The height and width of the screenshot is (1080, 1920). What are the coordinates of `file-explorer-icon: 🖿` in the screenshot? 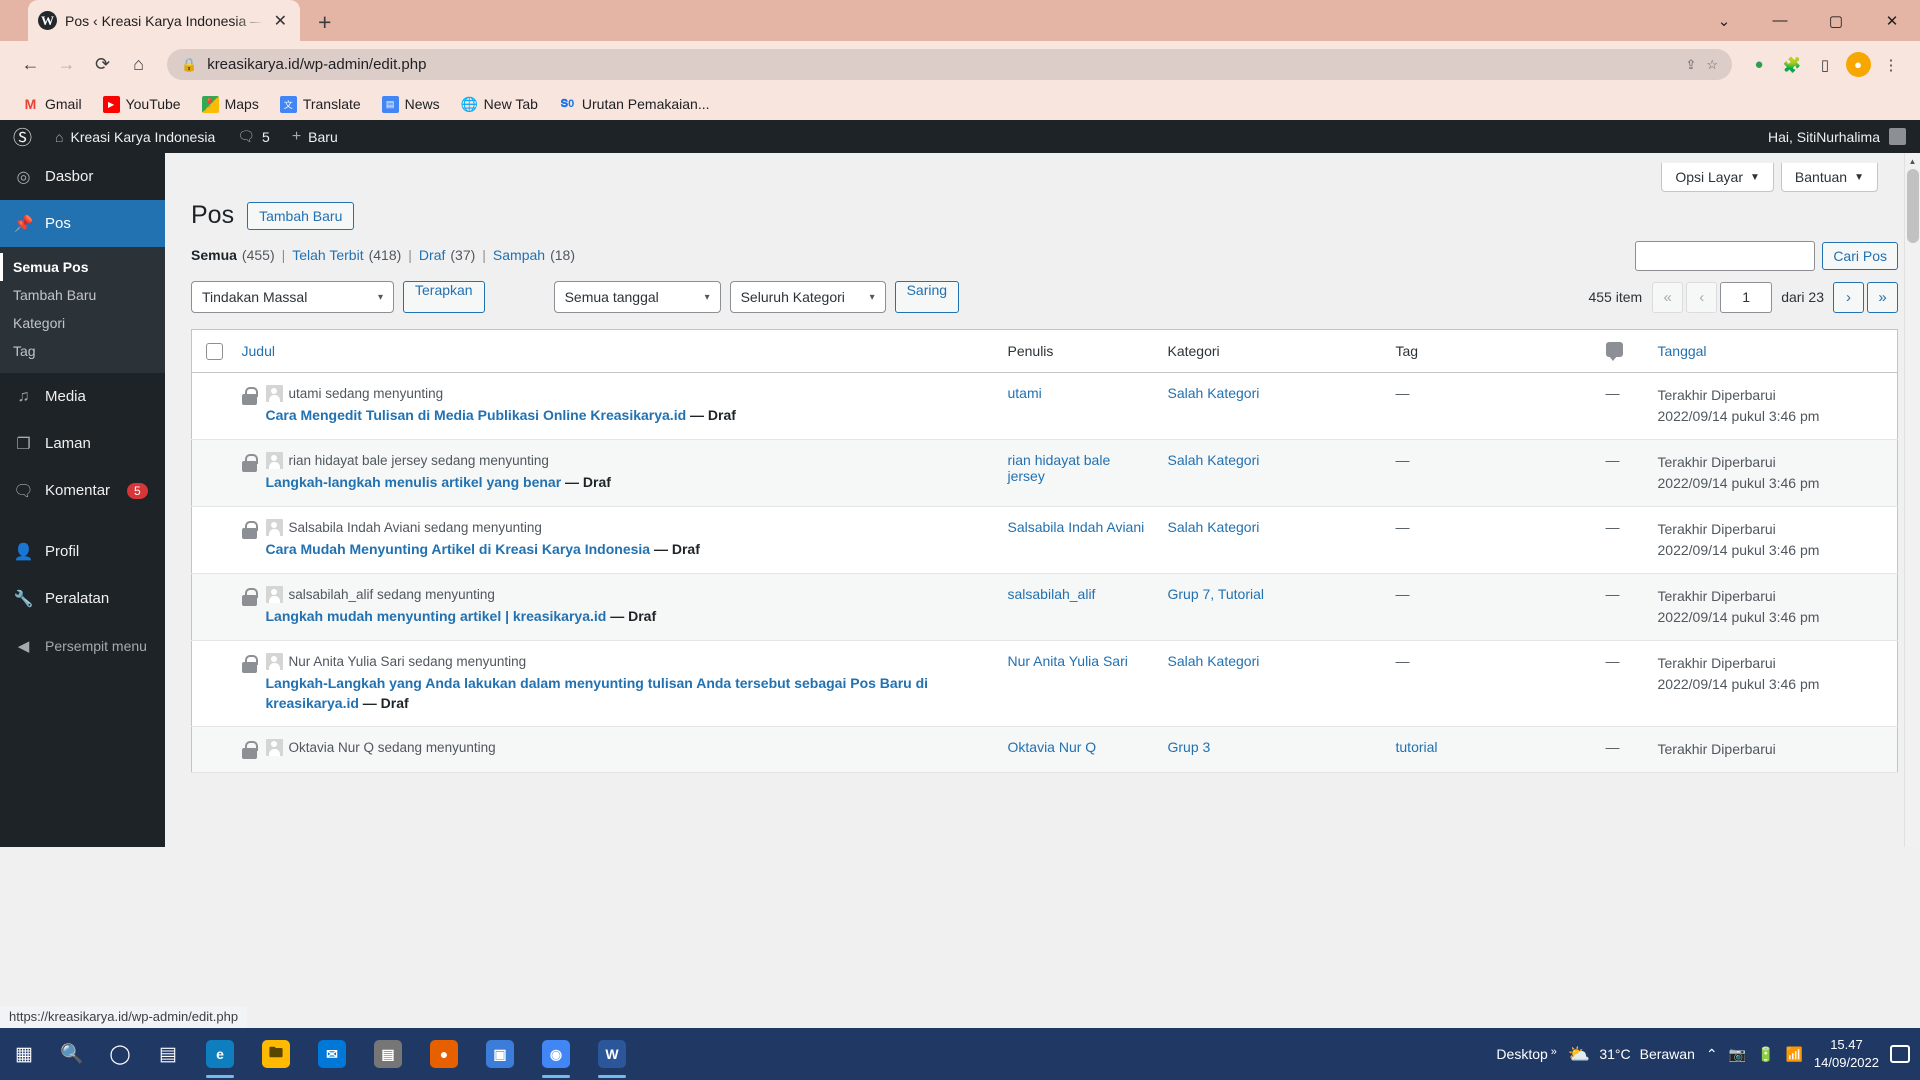 It's located at (276, 1054).